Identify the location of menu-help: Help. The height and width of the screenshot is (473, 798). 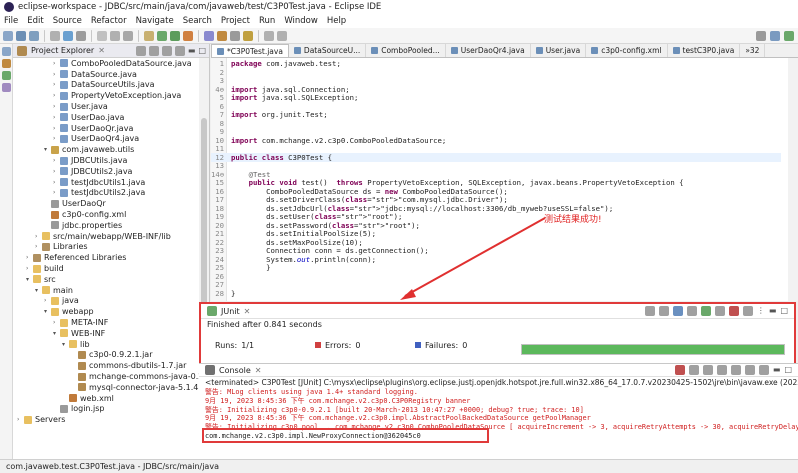
(336, 21).